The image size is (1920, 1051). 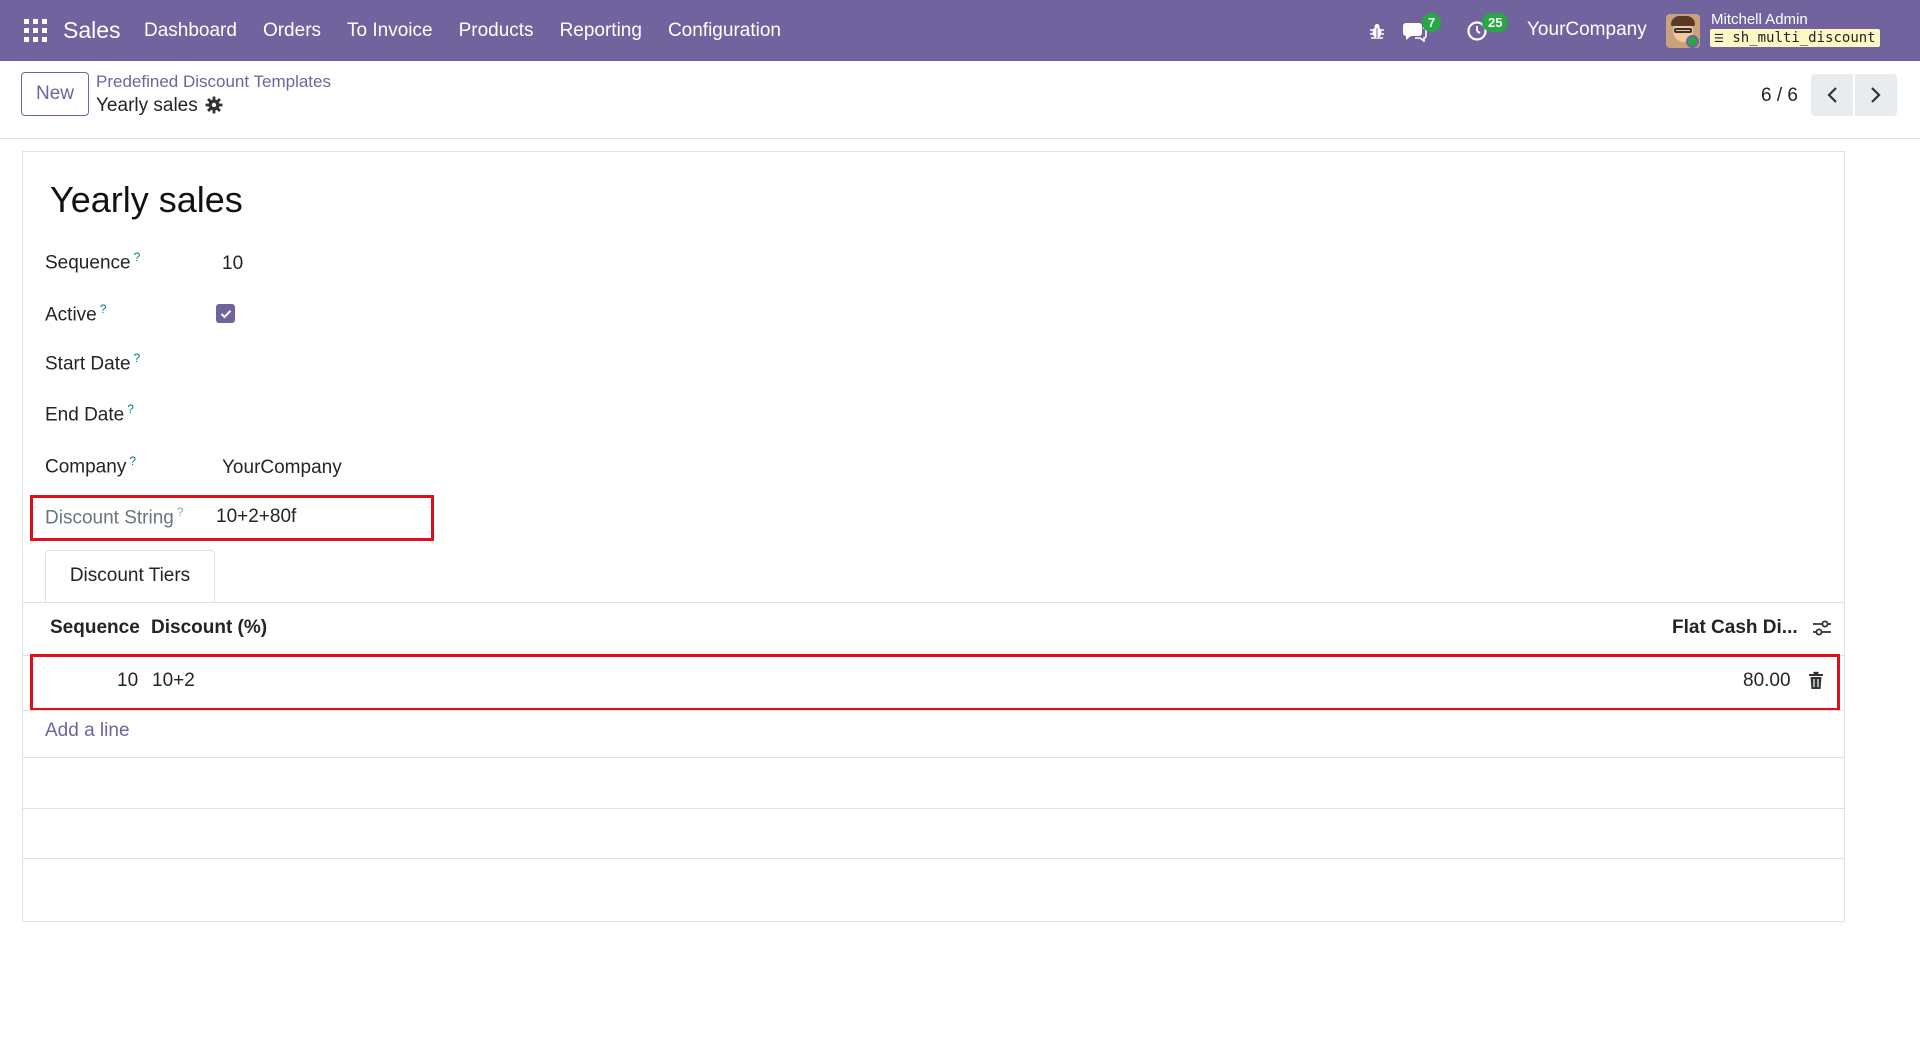 What do you see at coordinates (214, 105) in the screenshot?
I see `gear-icon` at bounding box center [214, 105].